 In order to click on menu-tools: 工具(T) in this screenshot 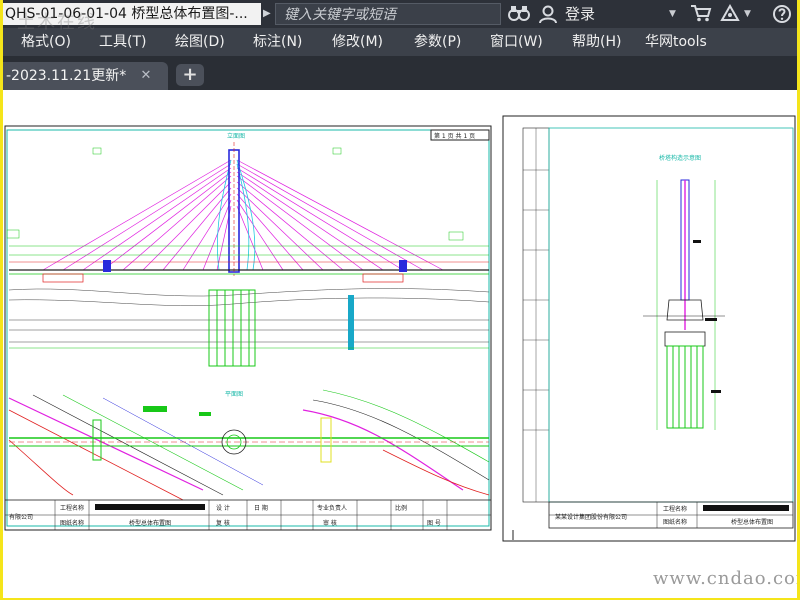, I will do `click(122, 42)`.